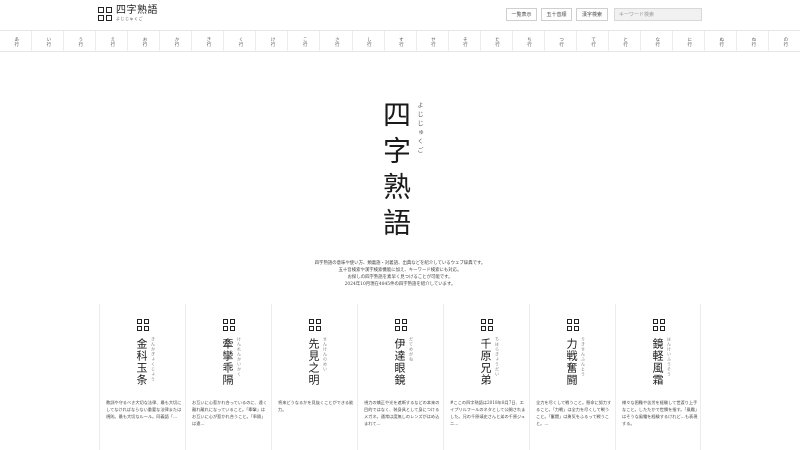 The width and height of the screenshot is (800, 450). Describe the element at coordinates (400, 277) in the screenshot. I see `intro-line: お探しの四字熟語を素早く見つけることが可能です。` at that location.